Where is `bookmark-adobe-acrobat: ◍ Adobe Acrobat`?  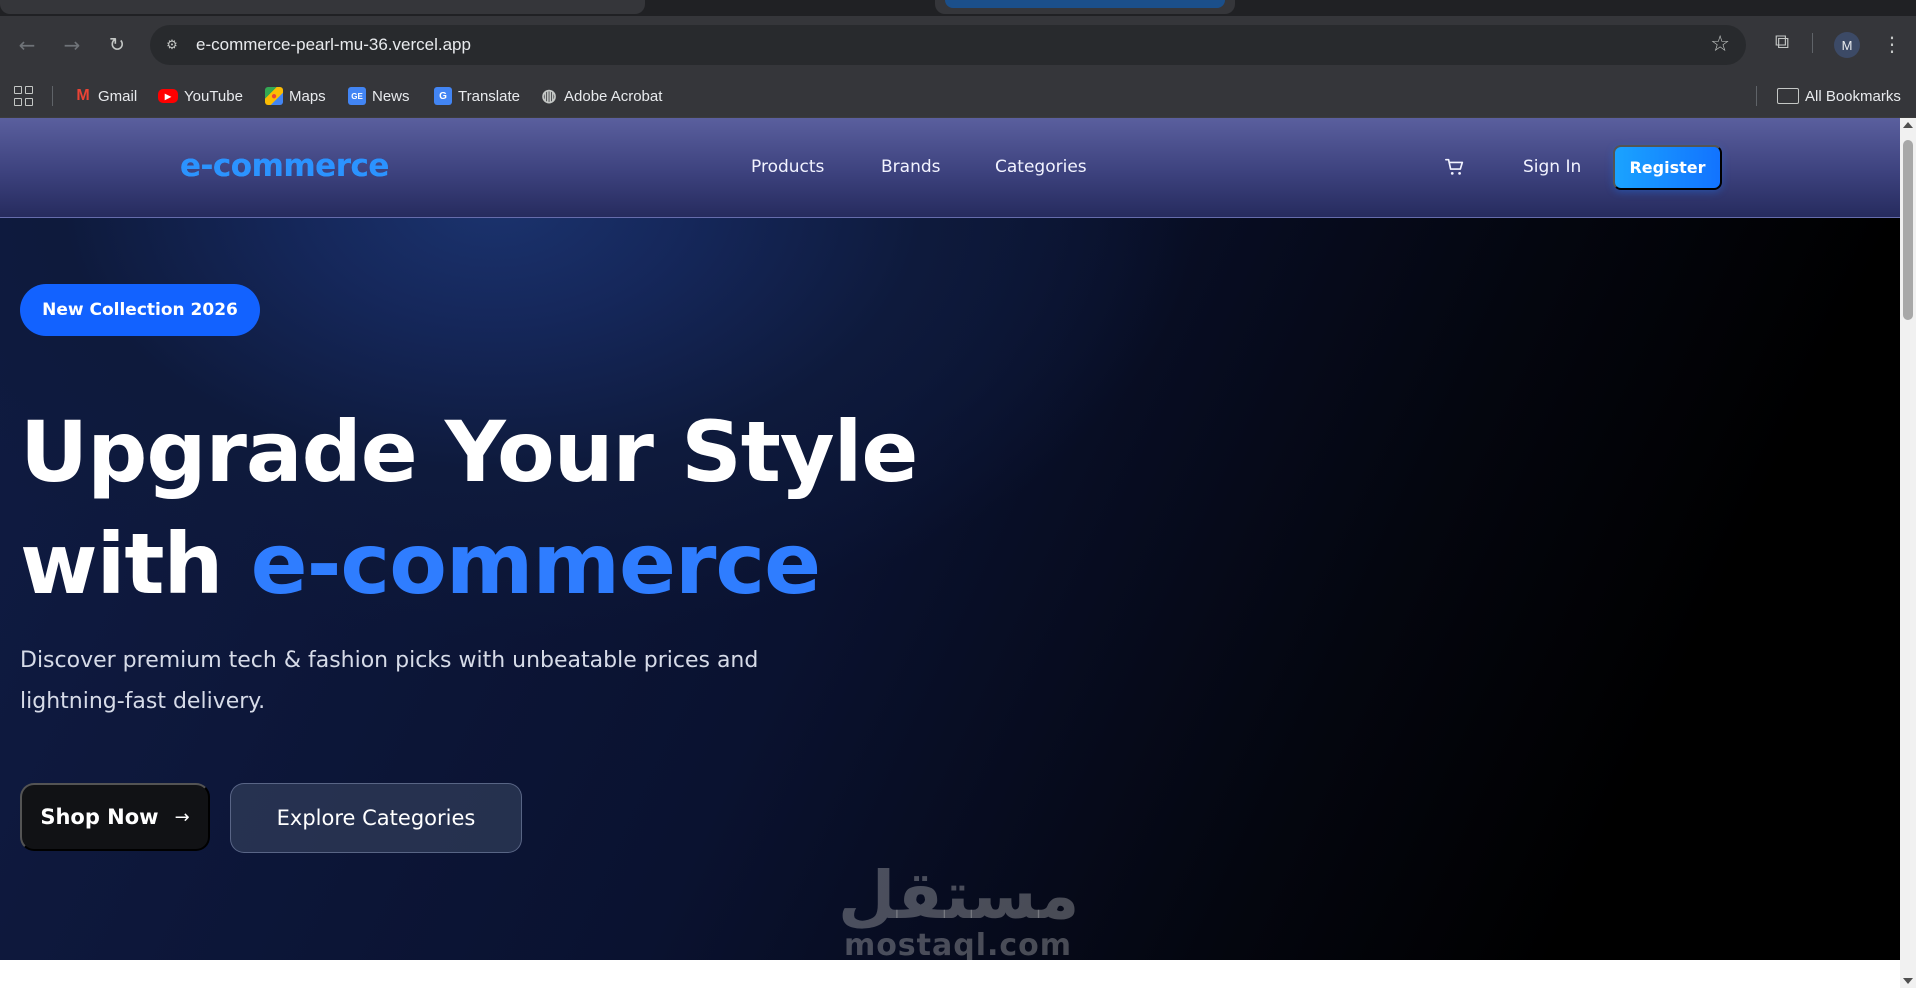 bookmark-adobe-acrobat: ◍ Adobe Acrobat is located at coordinates (601, 96).